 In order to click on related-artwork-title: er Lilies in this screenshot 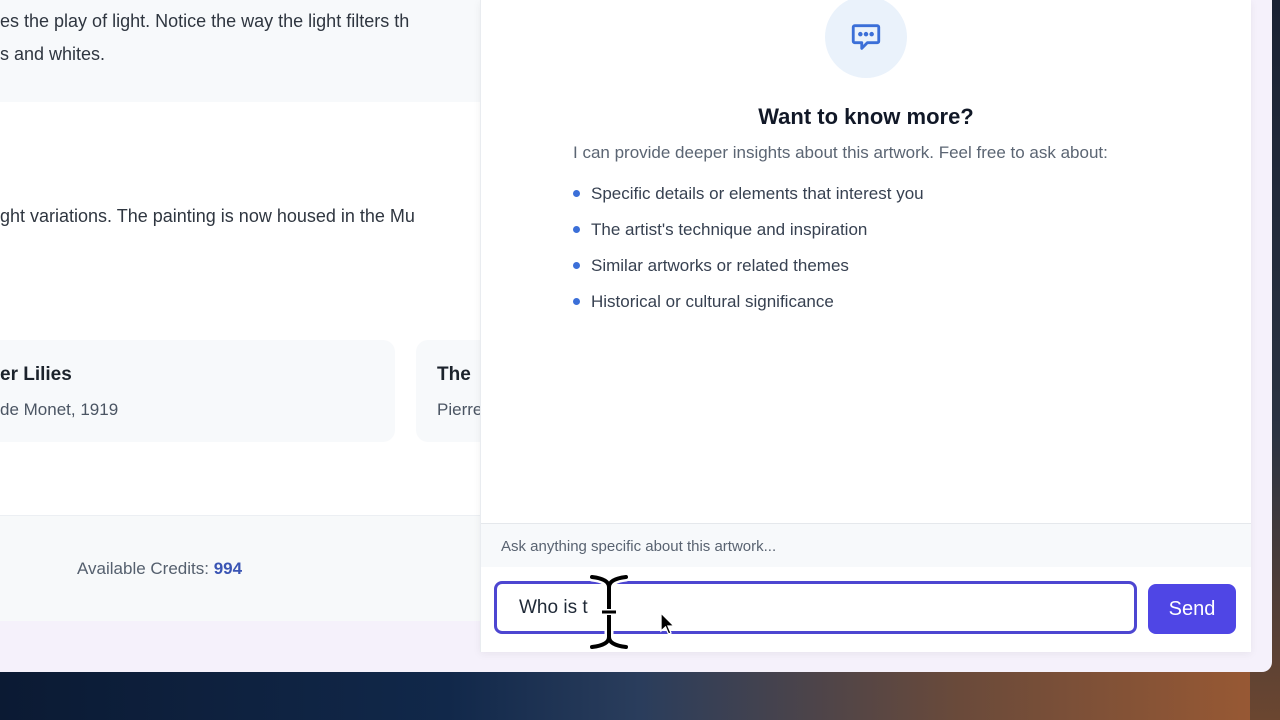, I will do `click(36, 374)`.